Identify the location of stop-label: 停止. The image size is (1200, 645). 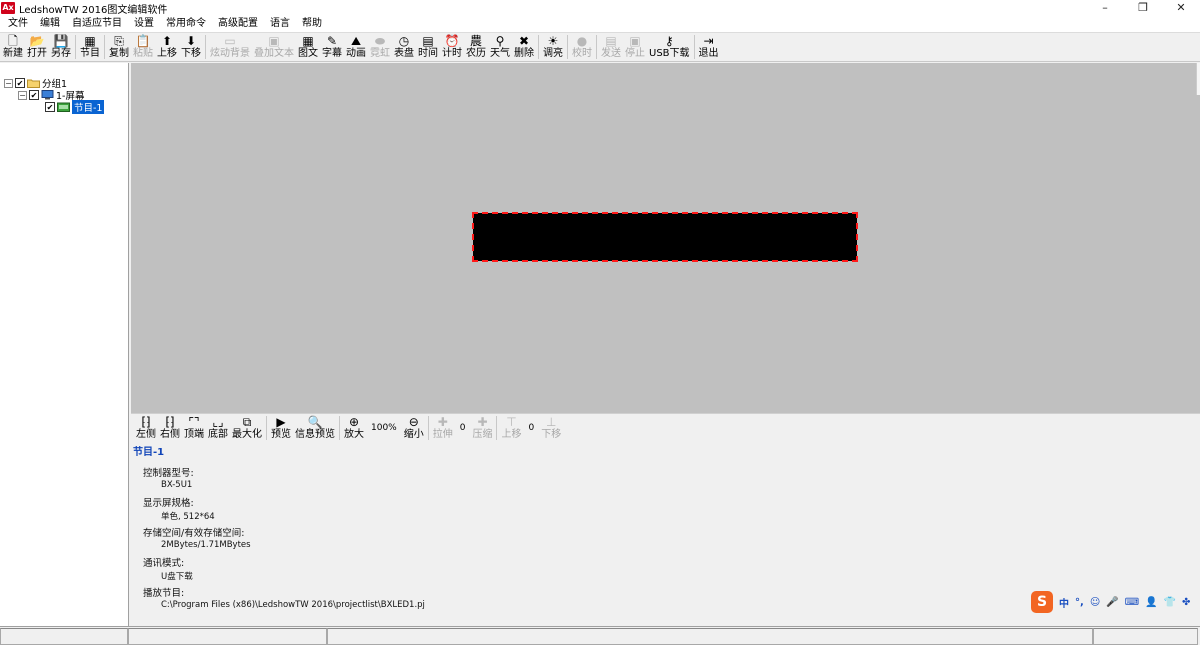
(635, 53).